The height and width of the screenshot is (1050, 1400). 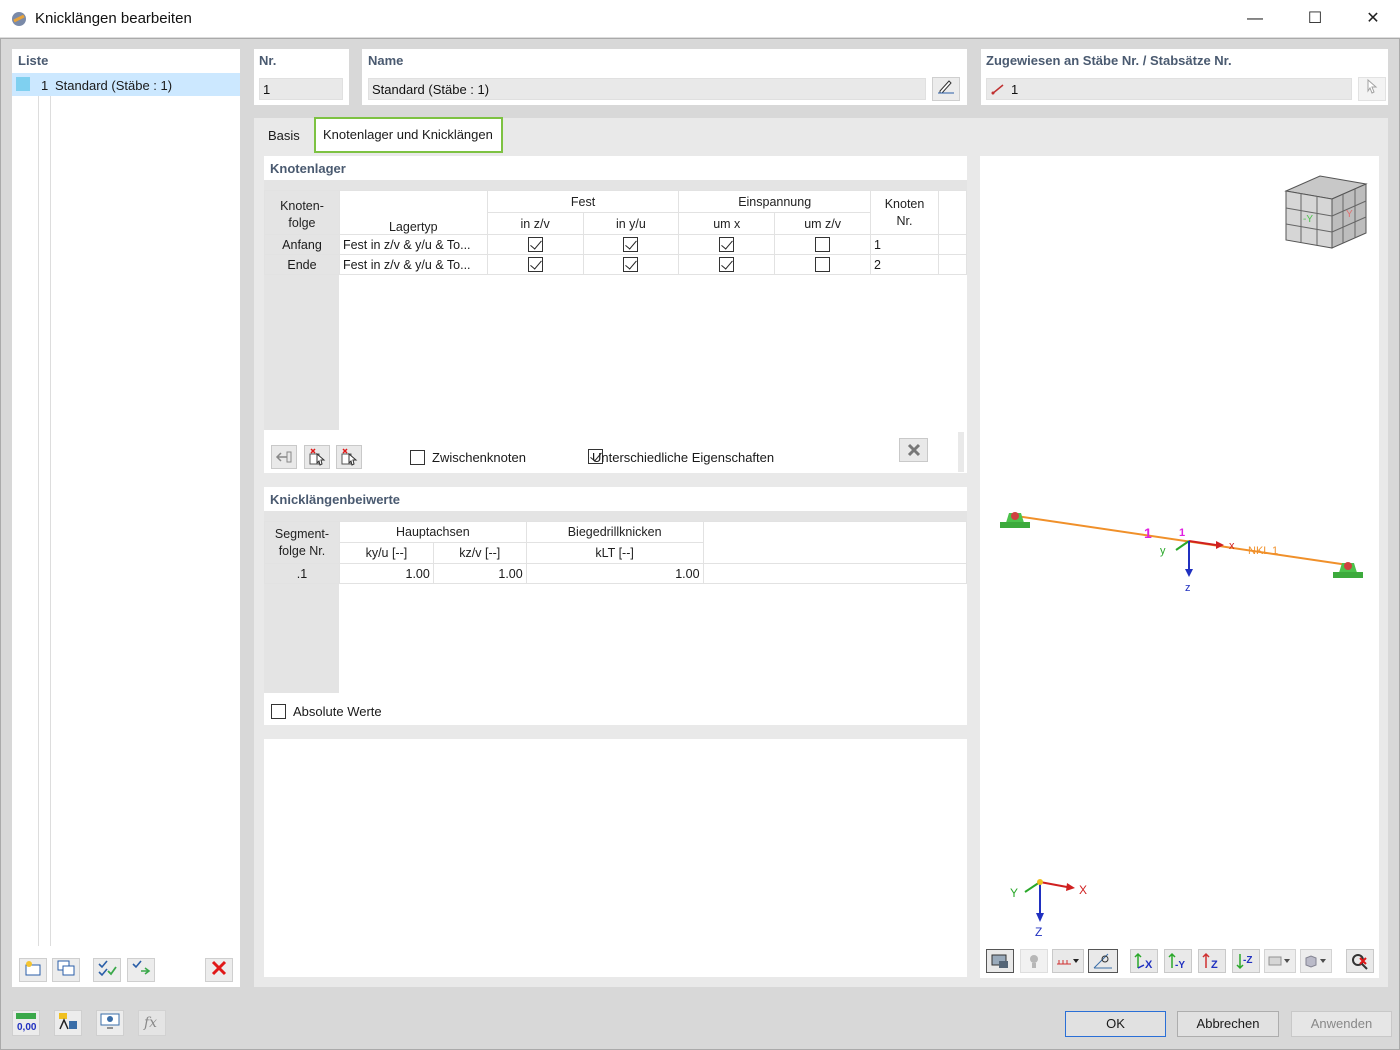 I want to click on check-swap-icon, so click(x=141, y=970).